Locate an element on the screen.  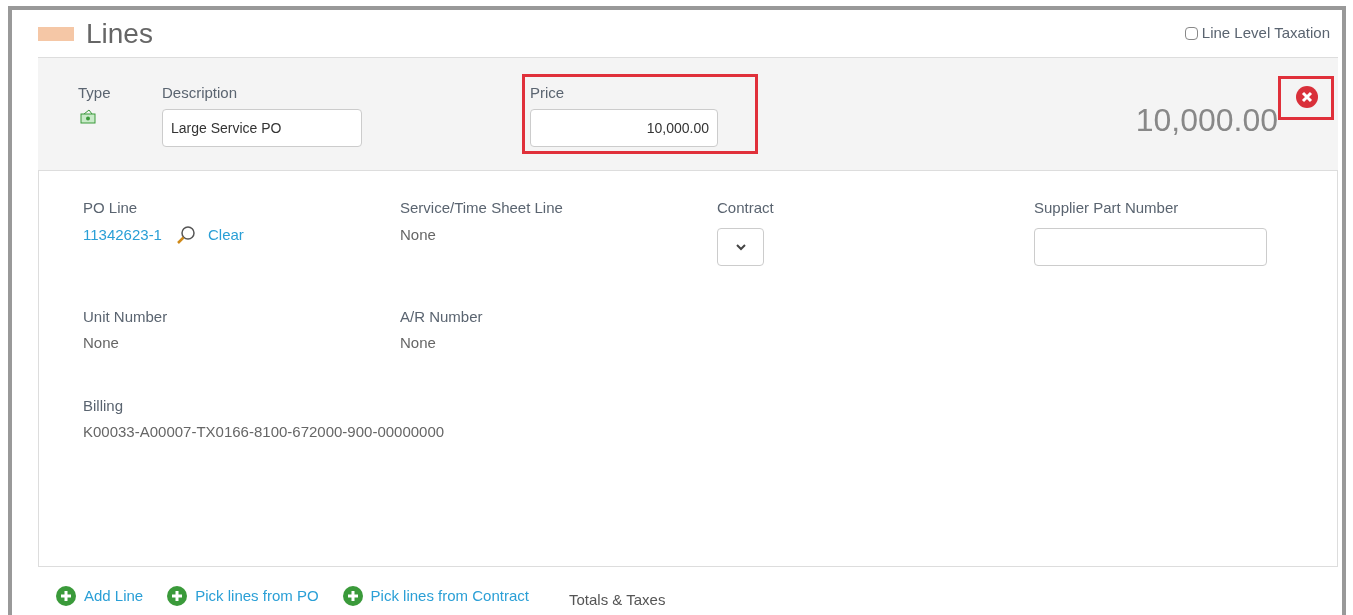
action-link: Pick lines from PO is located at coordinates (257, 596).